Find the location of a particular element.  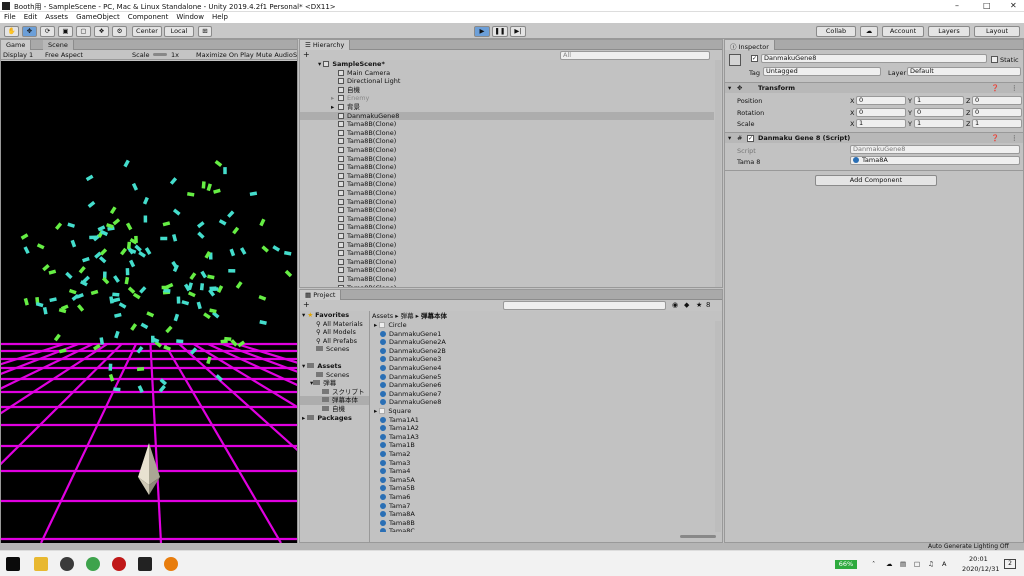

file-explorer-icon is located at coordinates (41, 564).